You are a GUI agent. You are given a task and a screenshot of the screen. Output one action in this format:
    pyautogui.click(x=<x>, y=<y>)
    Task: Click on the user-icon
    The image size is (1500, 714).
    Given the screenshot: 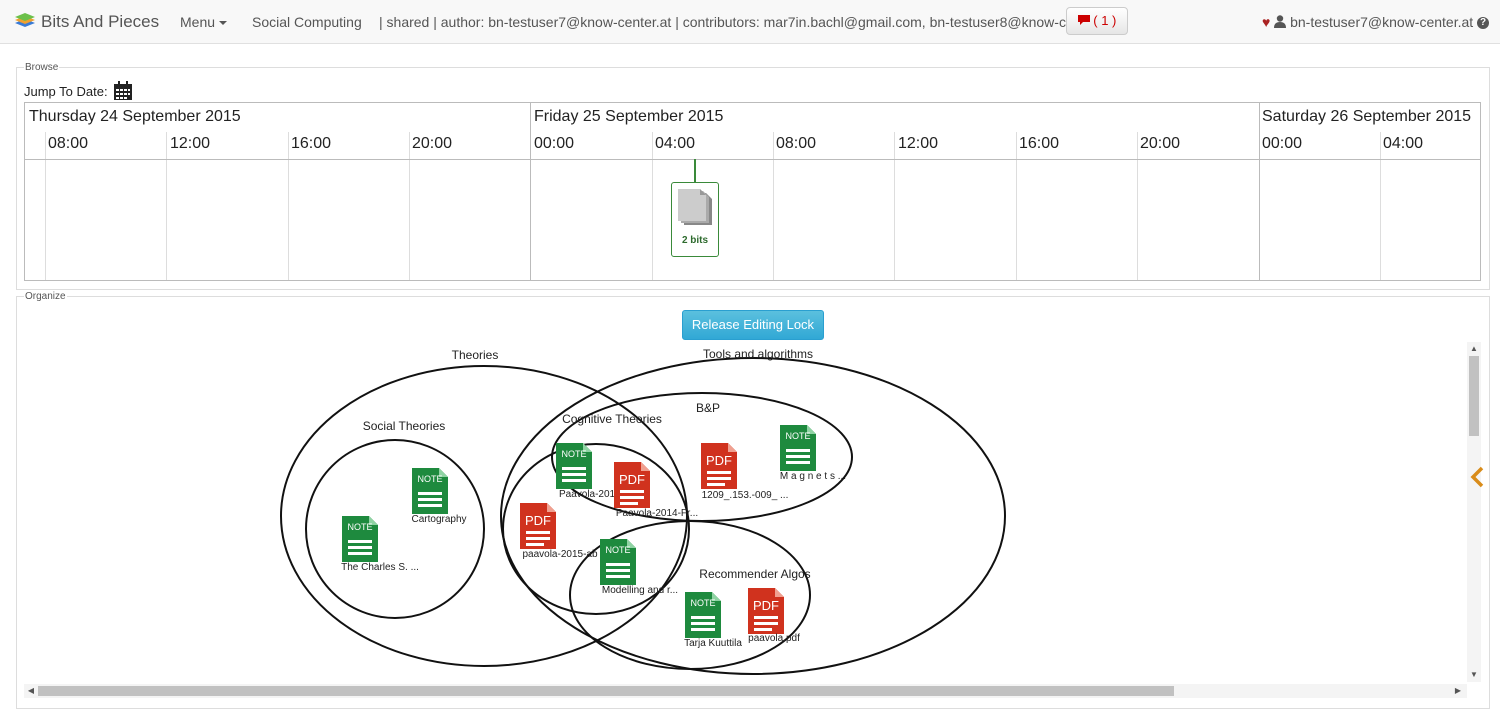 What is the action you would take?
    pyautogui.click(x=1282, y=22)
    